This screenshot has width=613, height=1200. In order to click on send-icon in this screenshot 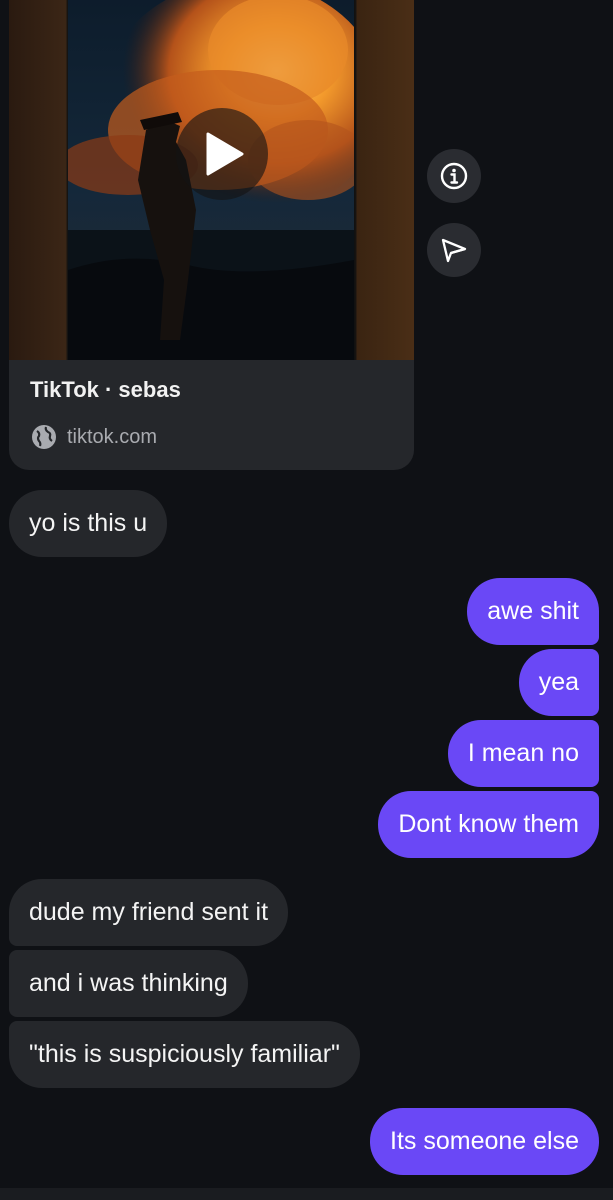, I will do `click(454, 250)`.